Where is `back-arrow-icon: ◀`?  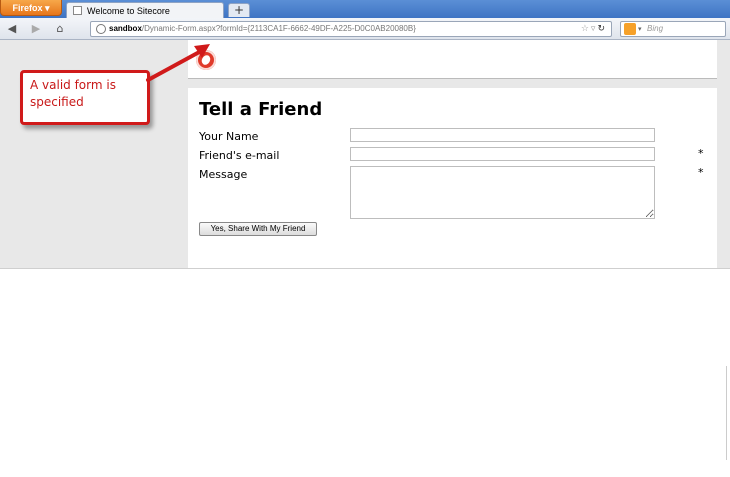 back-arrow-icon: ◀ is located at coordinates (12, 29).